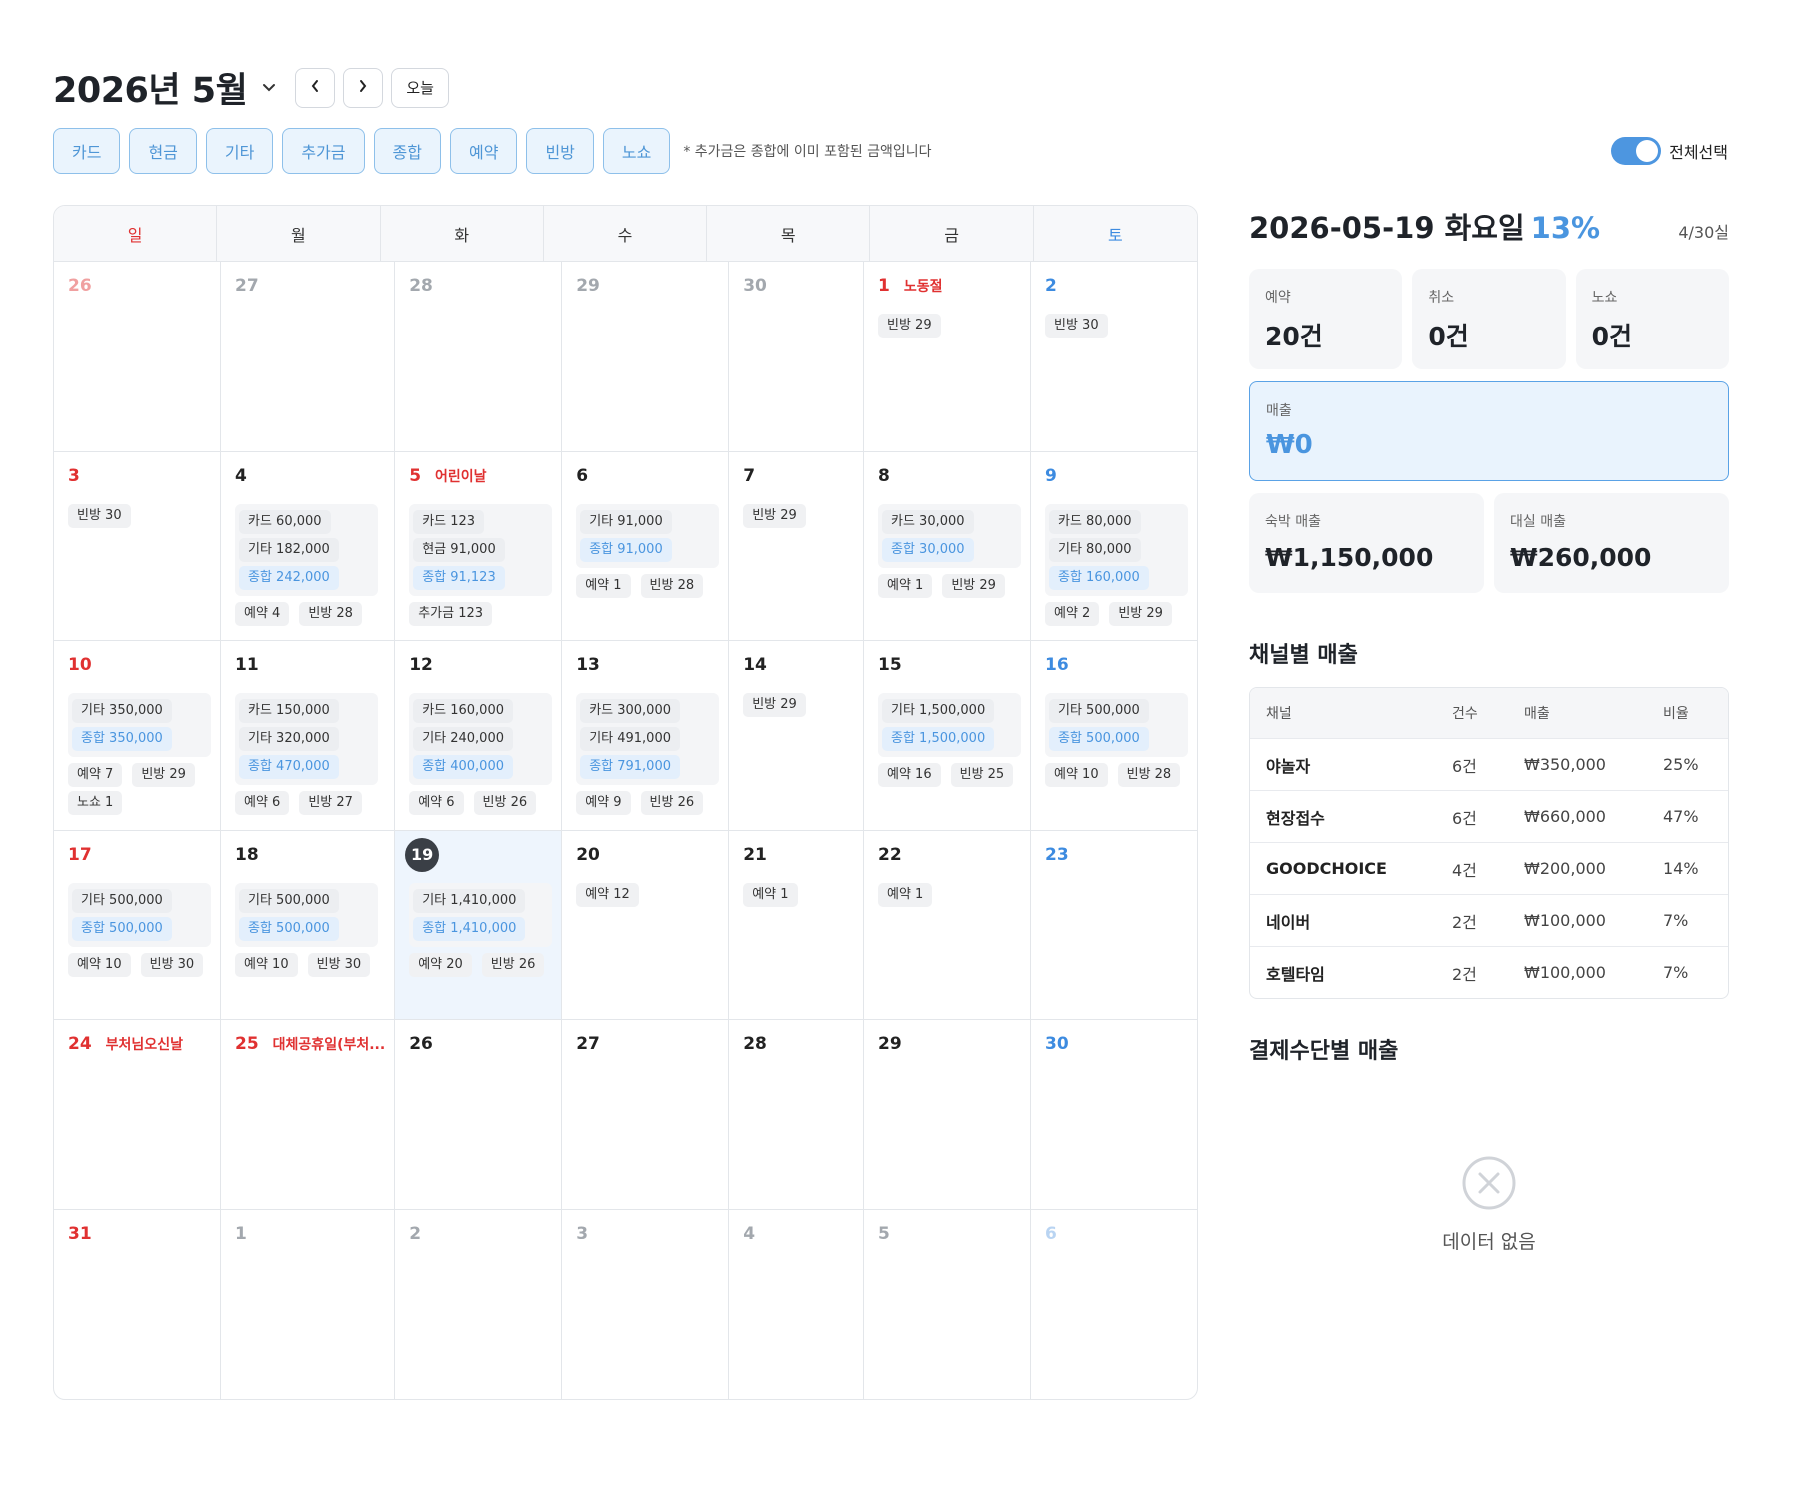  Describe the element at coordinates (947, 1304) in the screenshot. I see `calendar-day-cell: 5` at that location.